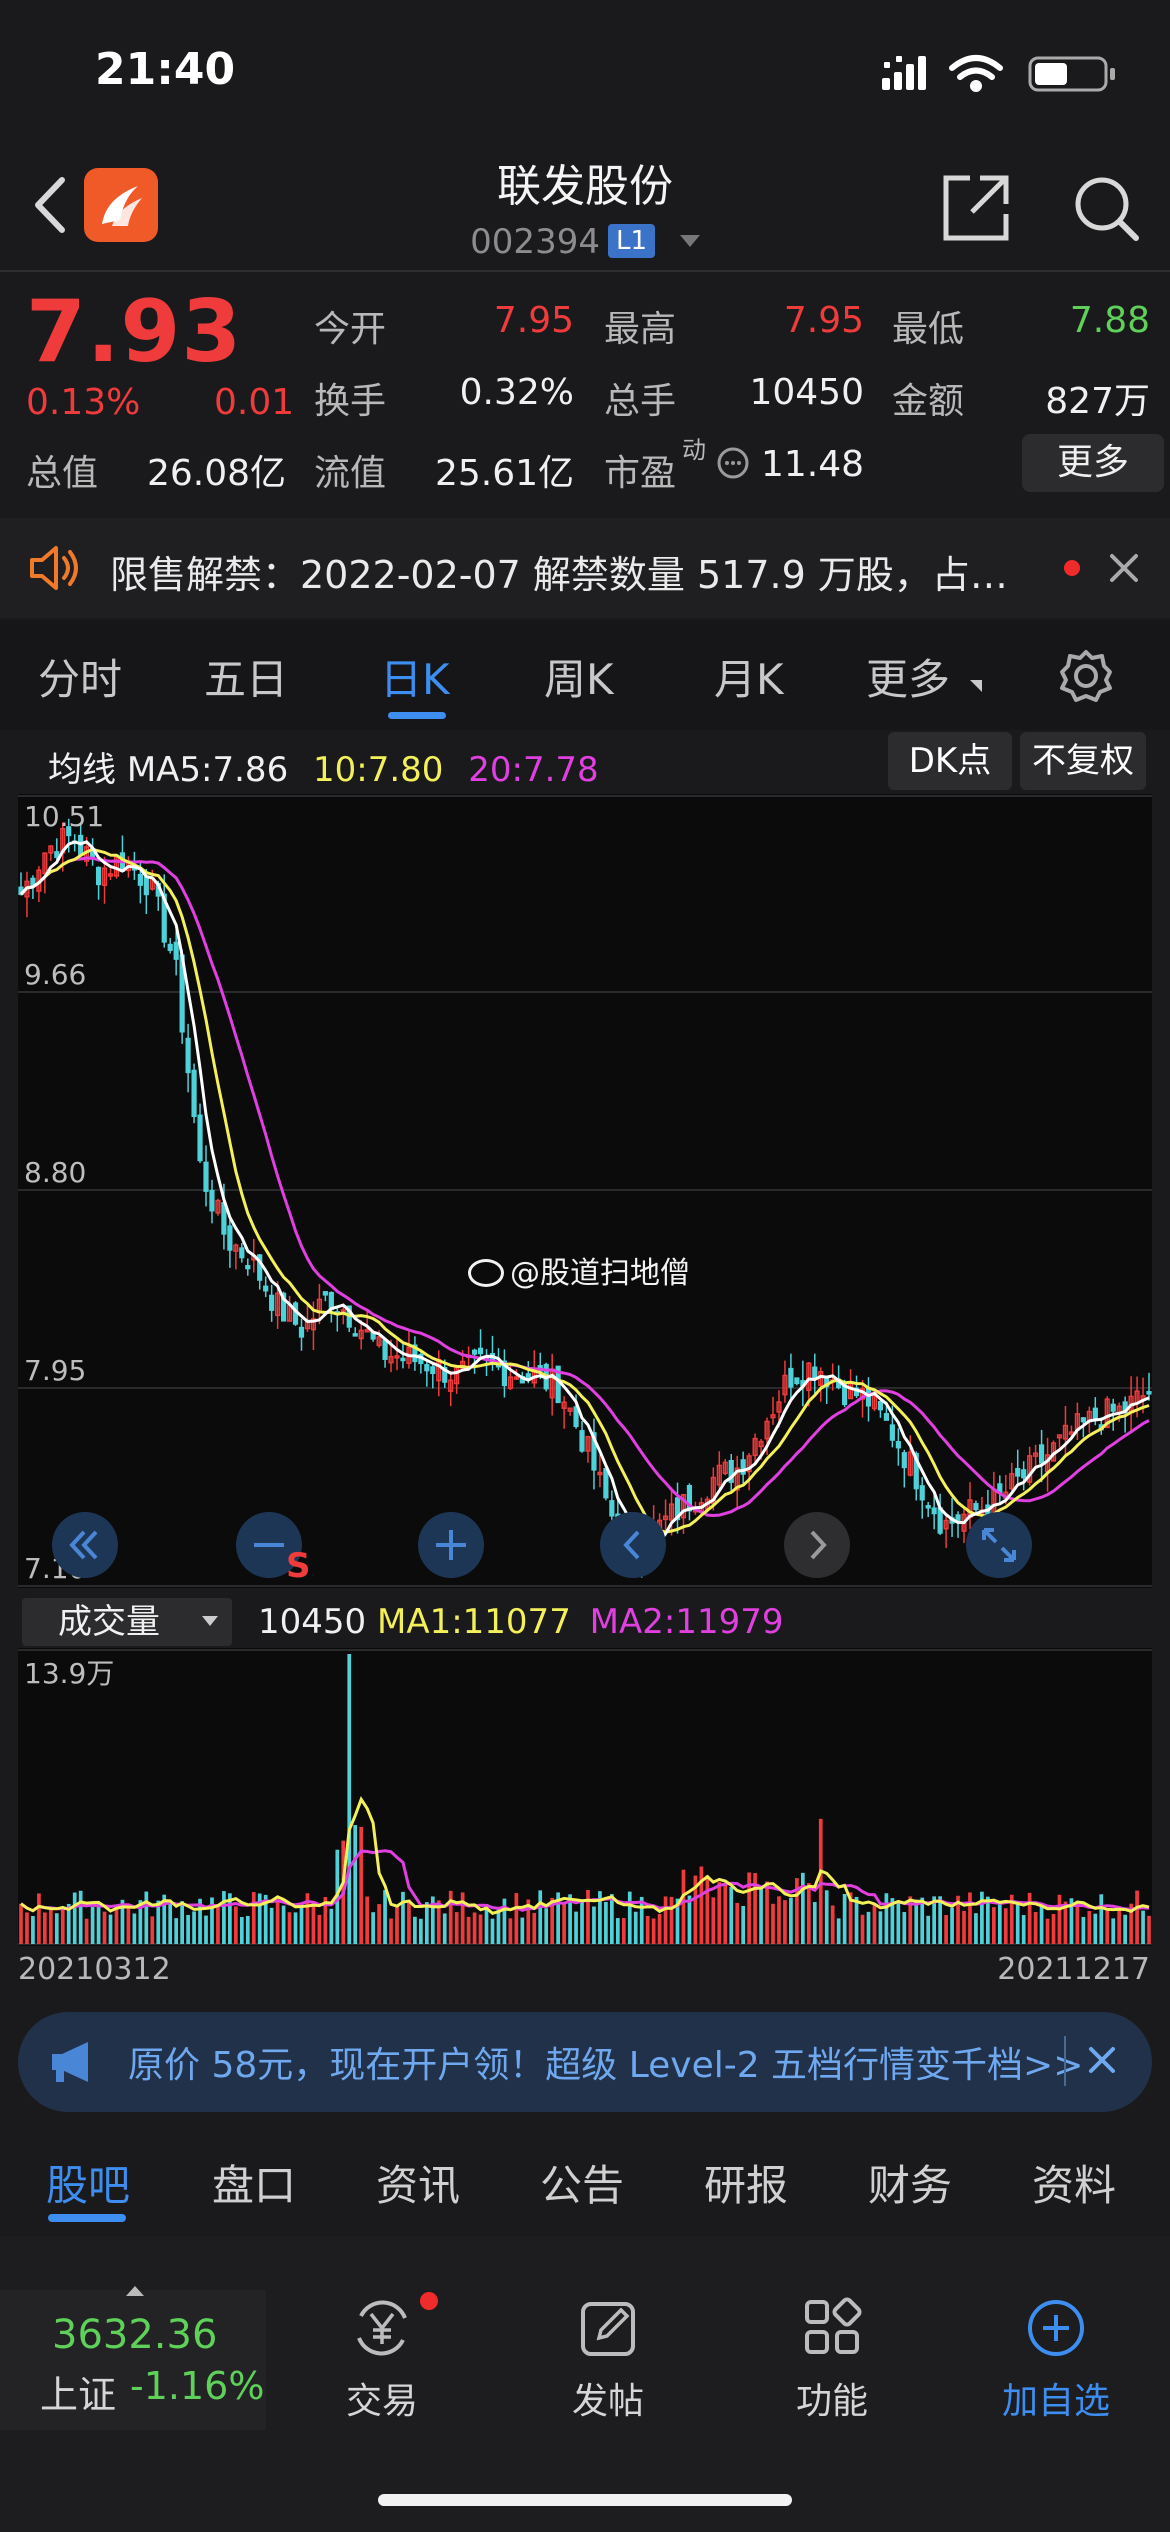 Image resolution: width=1170 pixels, height=2532 pixels. What do you see at coordinates (579, 676) in the screenshot?
I see `tab-weekly-k: 周K` at bounding box center [579, 676].